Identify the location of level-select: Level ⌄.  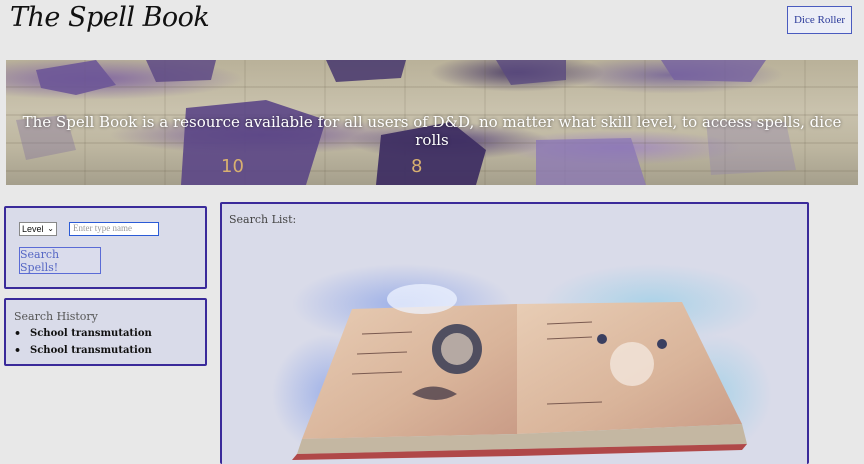
(38, 229).